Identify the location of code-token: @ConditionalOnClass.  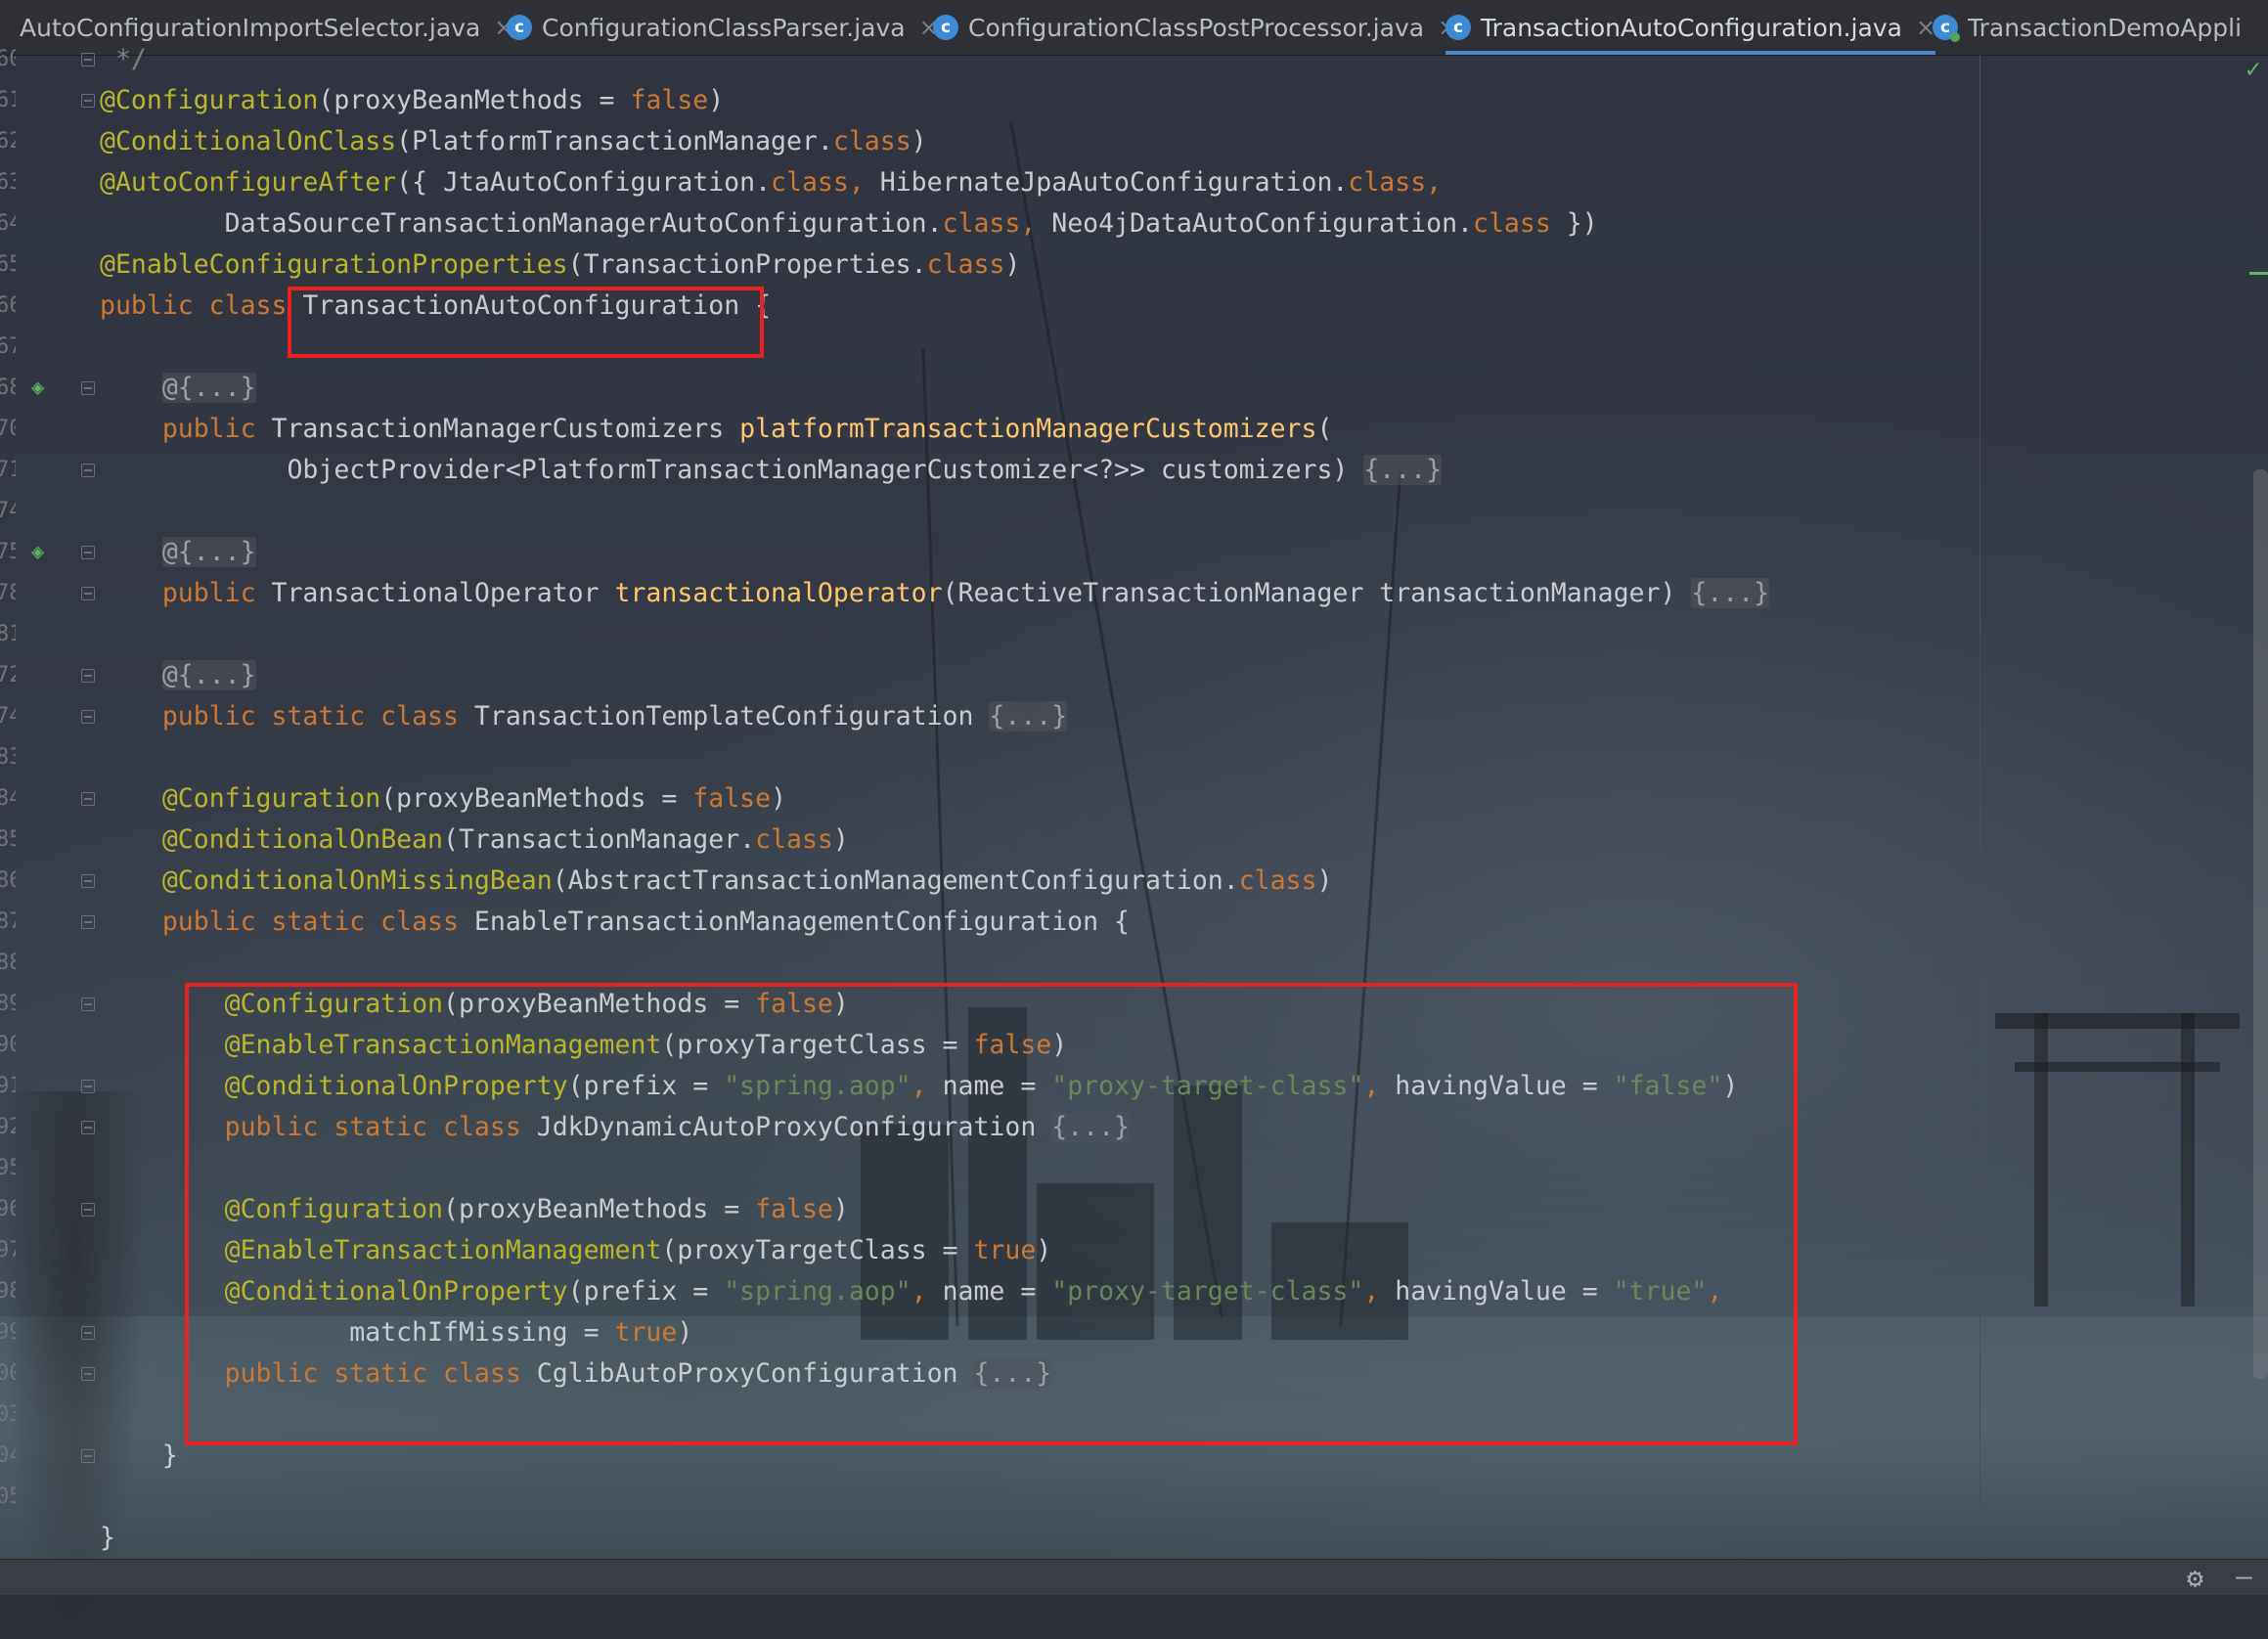
(249, 141).